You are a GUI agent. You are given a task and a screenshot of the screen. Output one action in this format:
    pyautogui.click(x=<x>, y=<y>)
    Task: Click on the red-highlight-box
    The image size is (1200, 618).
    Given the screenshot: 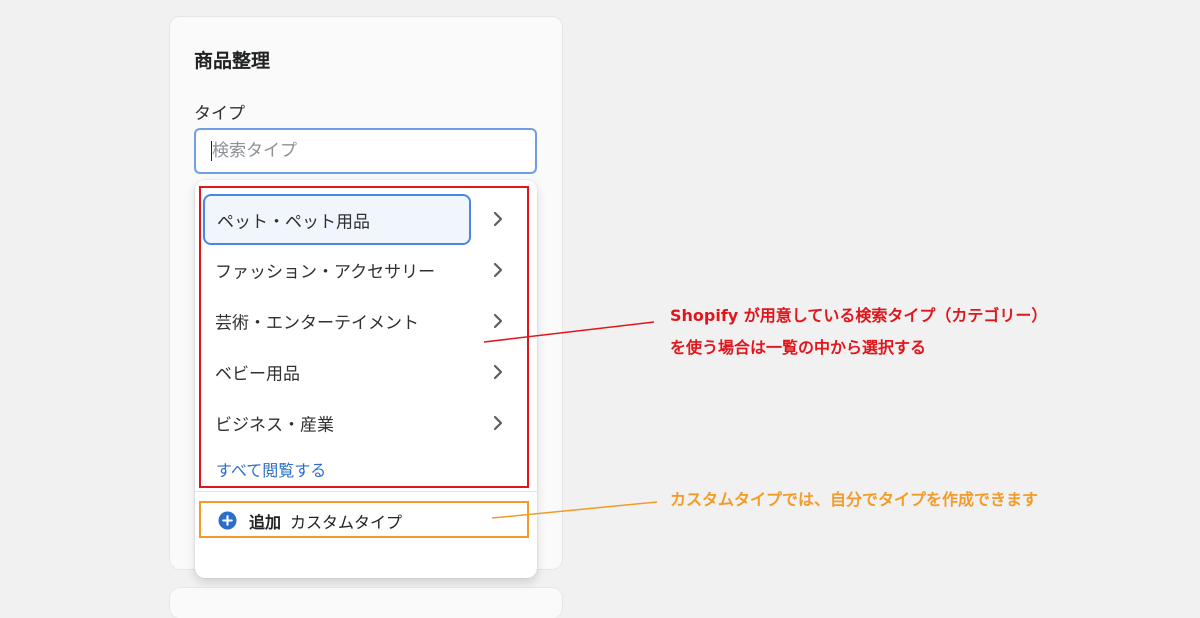 What is the action you would take?
    pyautogui.click(x=364, y=337)
    